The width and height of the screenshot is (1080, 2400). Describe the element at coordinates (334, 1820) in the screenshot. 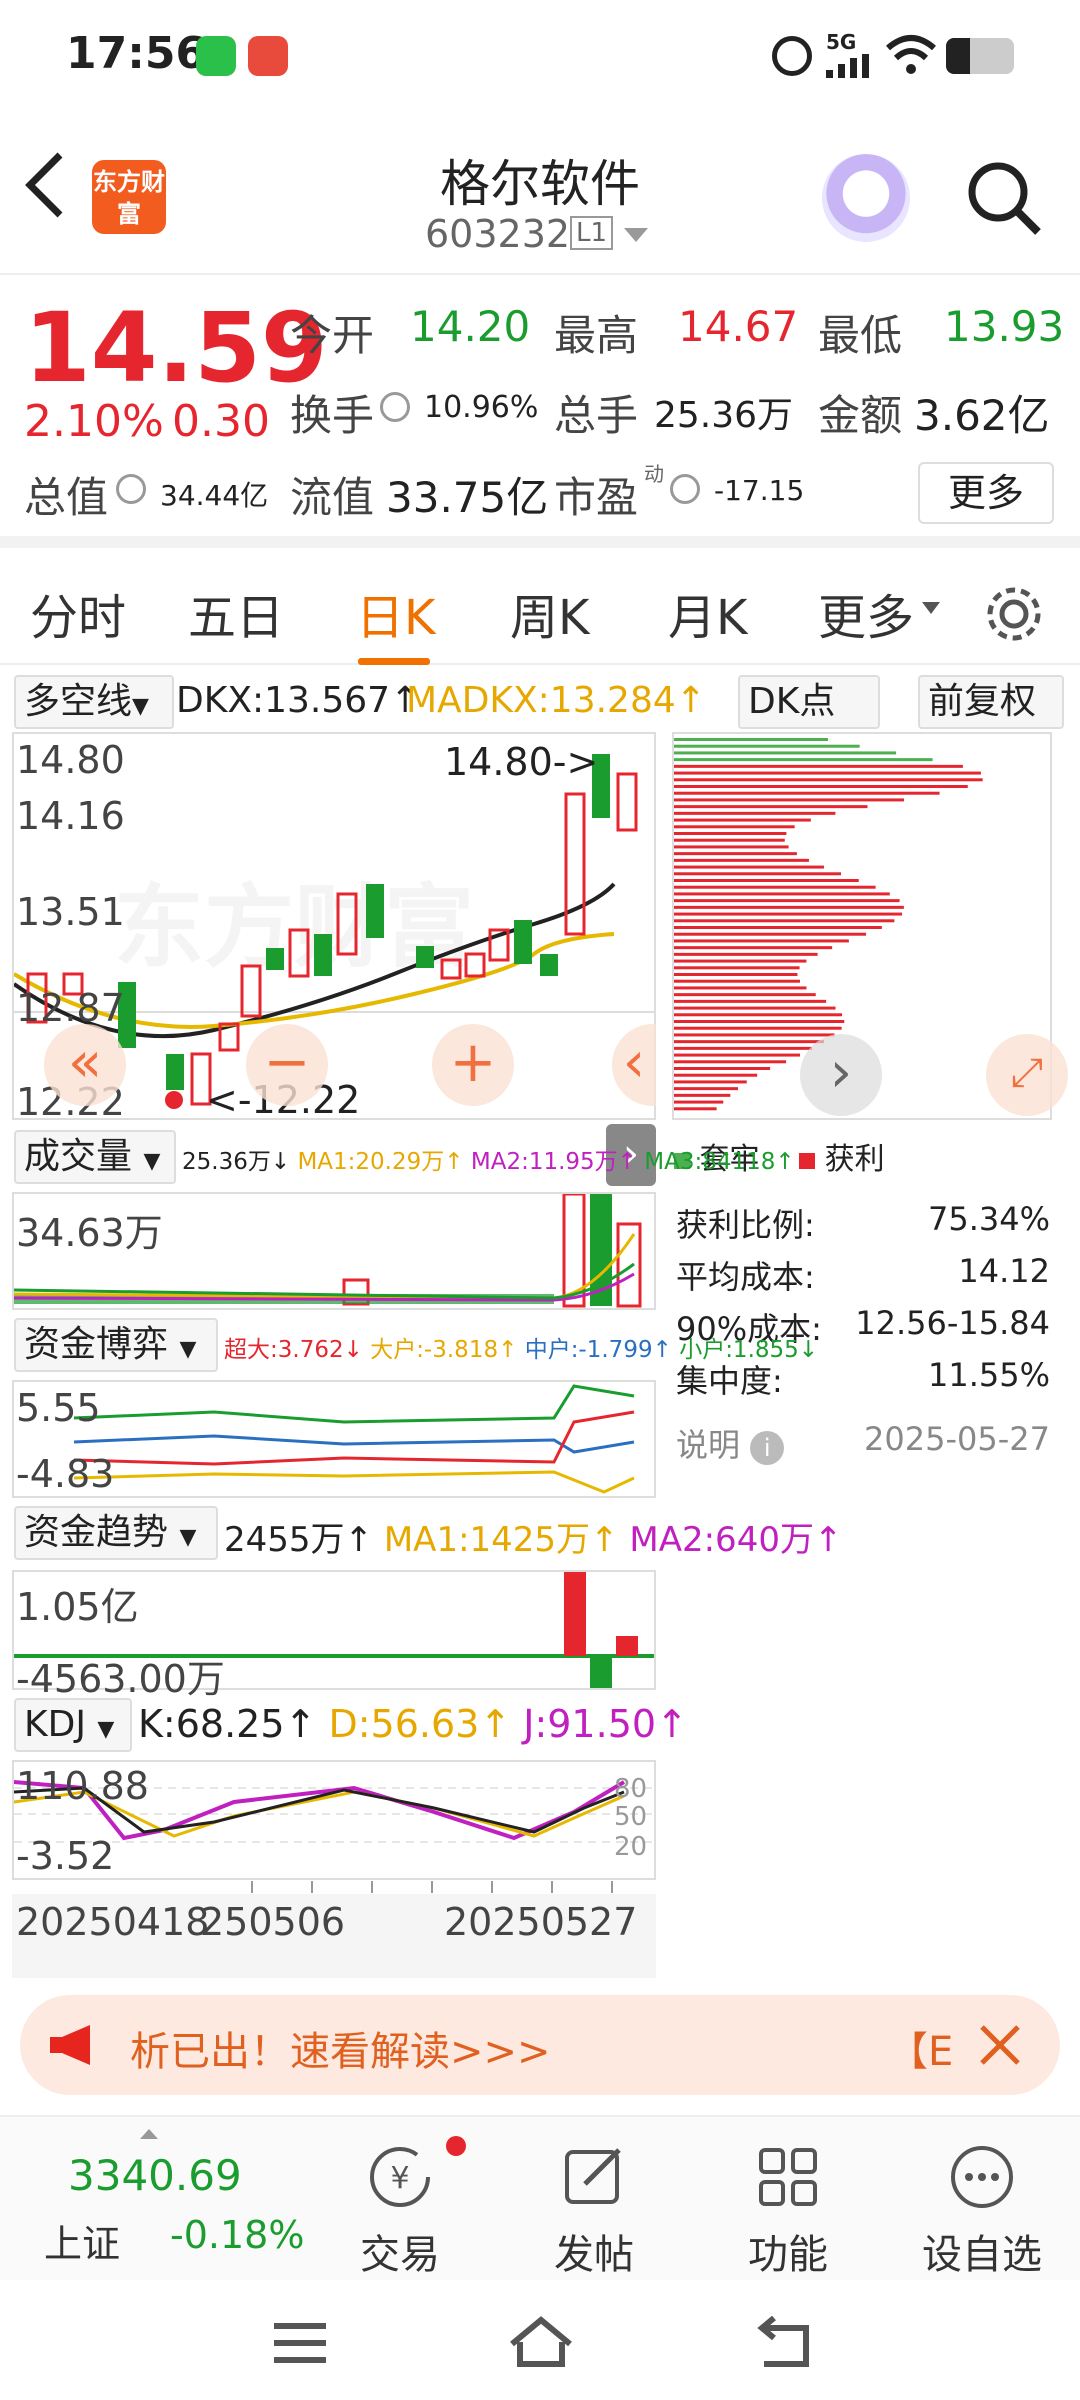

I see `kdj-chart: 110.88 -3.52 80 50 20` at that location.